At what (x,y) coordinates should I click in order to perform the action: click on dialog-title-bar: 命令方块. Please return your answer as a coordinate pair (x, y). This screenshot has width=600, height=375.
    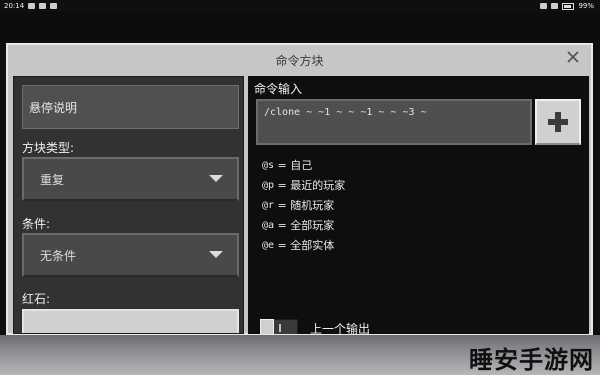
    Looking at the image, I should click on (299, 60).